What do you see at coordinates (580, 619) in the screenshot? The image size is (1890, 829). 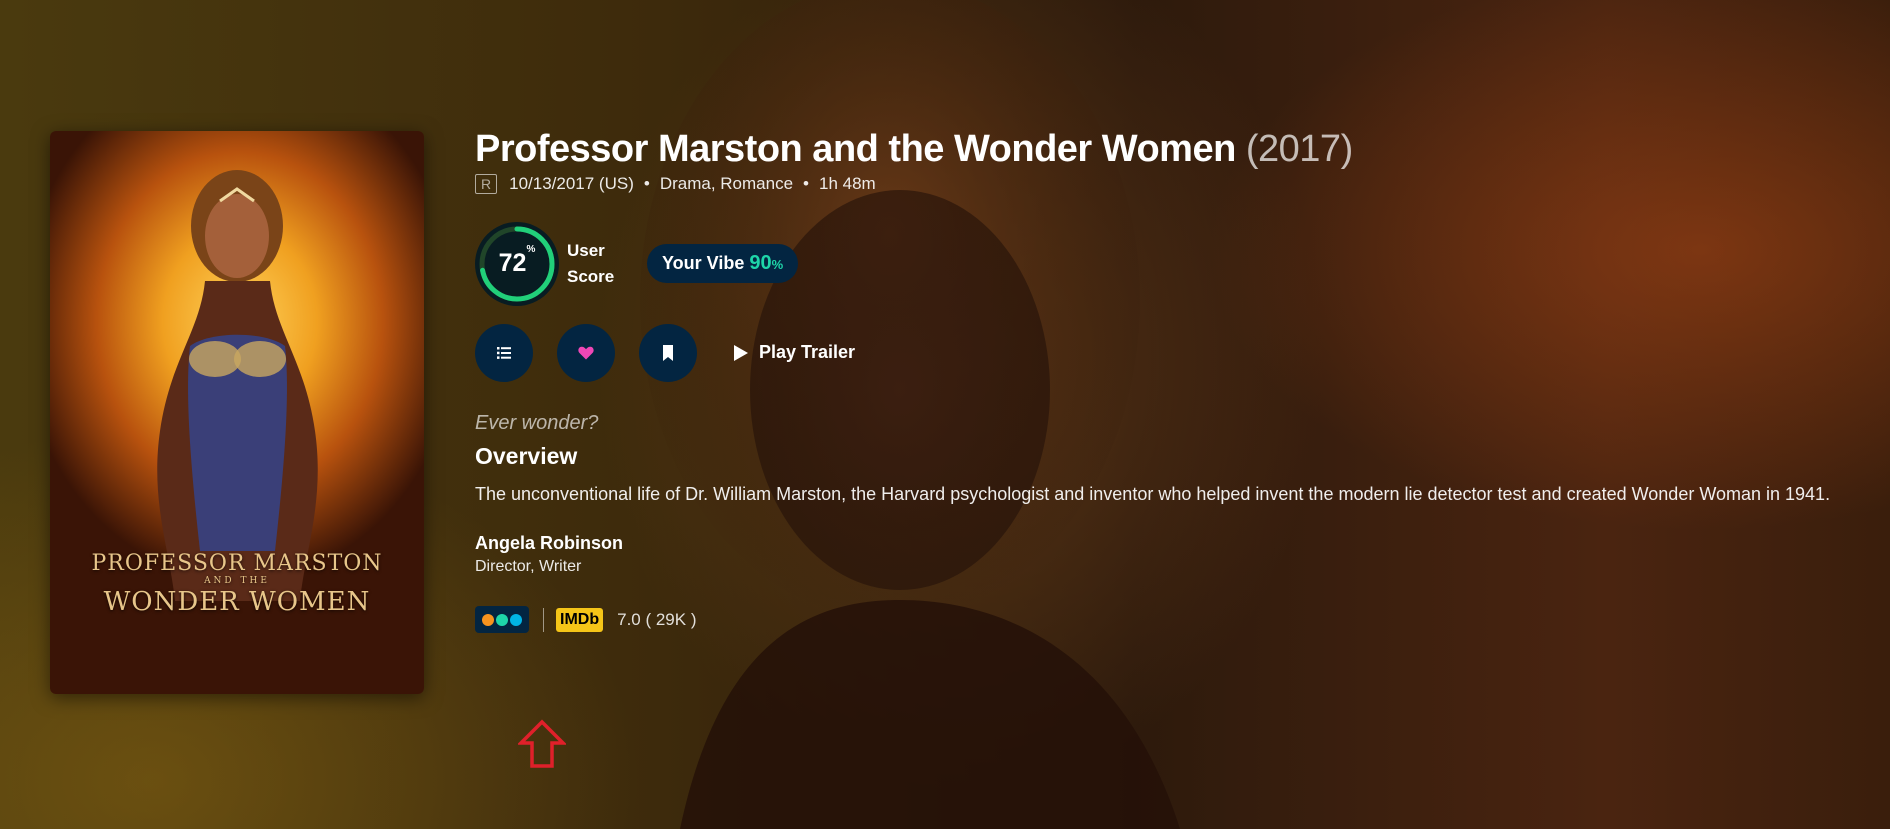 I see `imdb-logo: IMDb` at bounding box center [580, 619].